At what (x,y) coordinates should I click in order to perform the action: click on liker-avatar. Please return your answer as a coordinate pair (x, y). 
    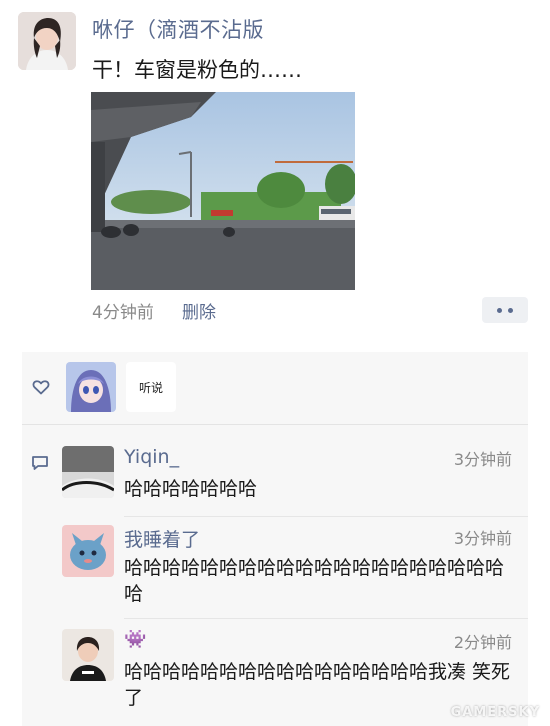
    Looking at the image, I should click on (91, 387).